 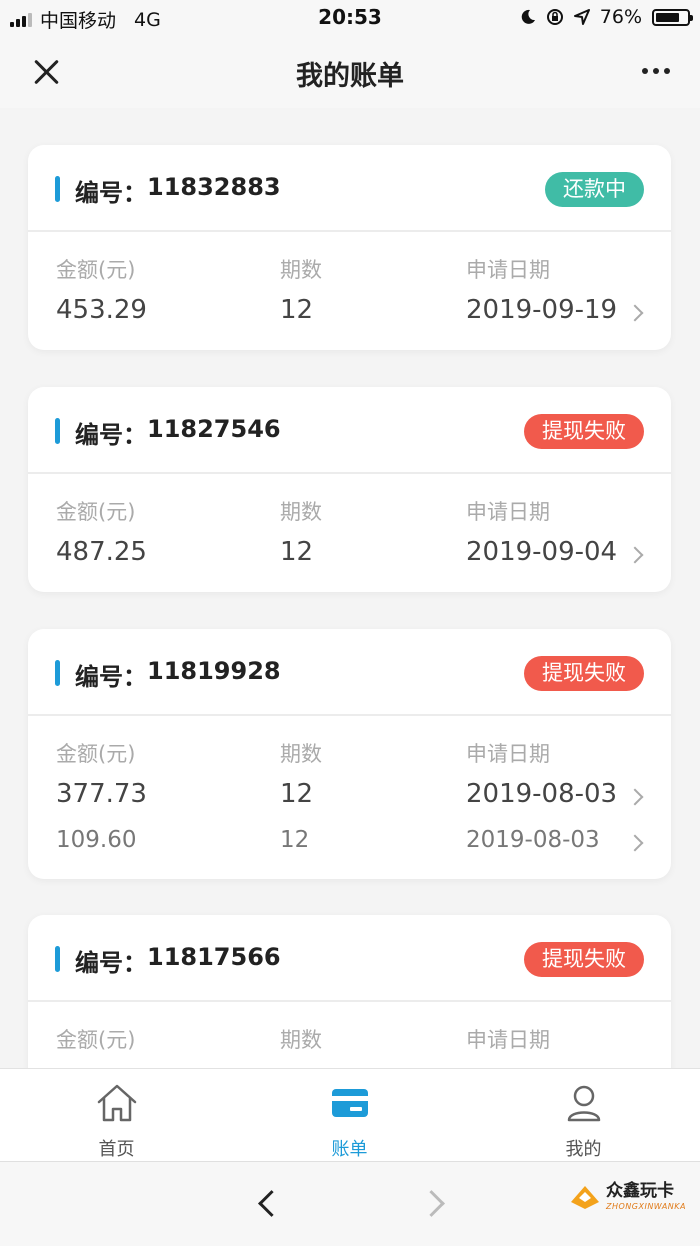 I want to click on user-icon, so click(x=583, y=1103).